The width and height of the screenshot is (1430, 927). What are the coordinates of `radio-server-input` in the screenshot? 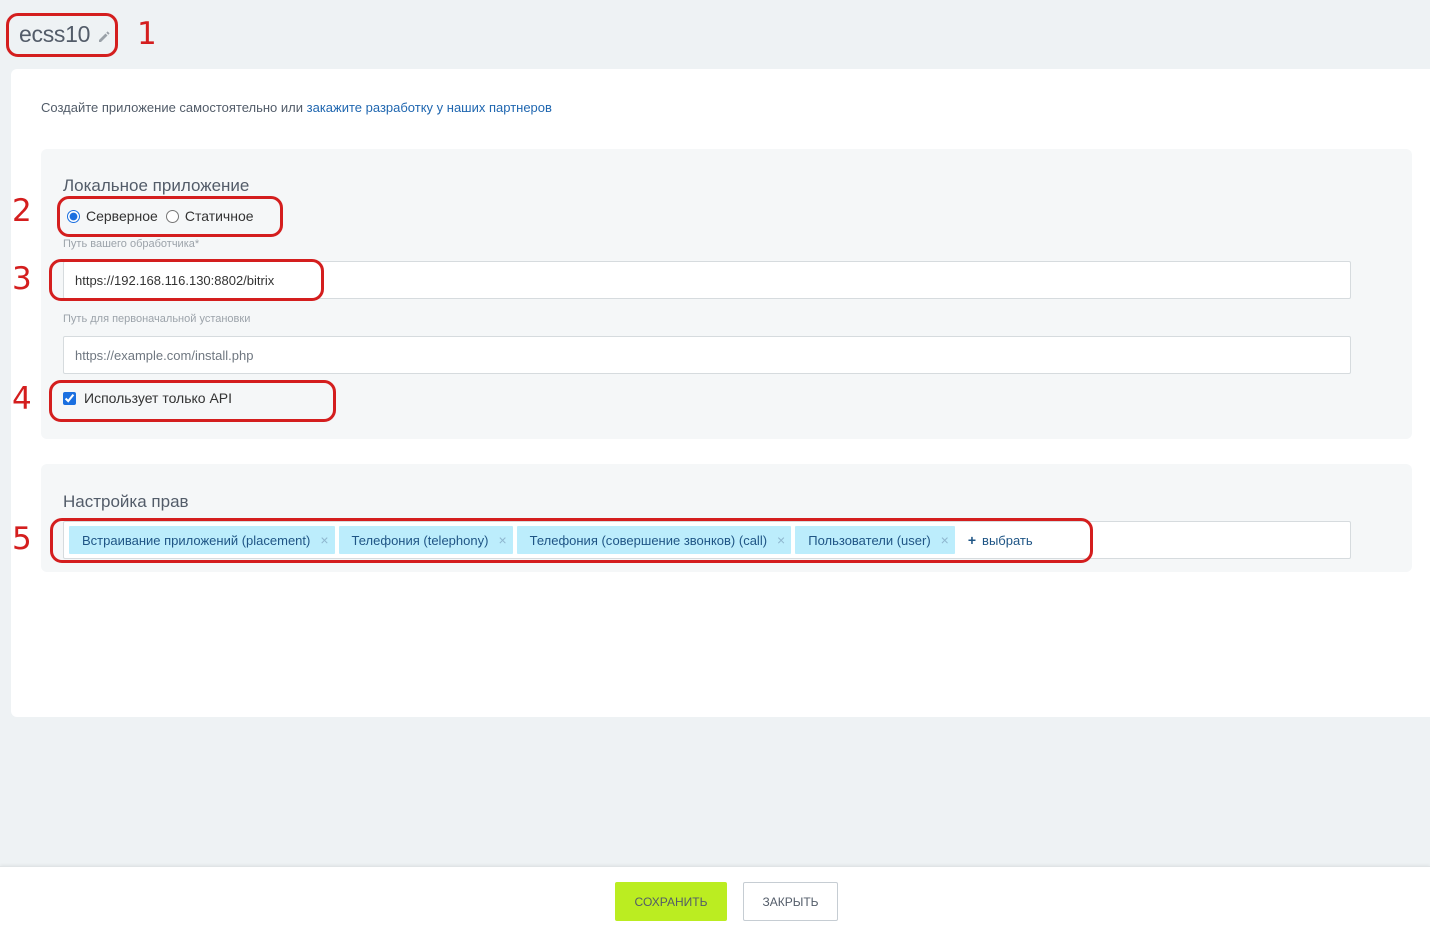 It's located at (73, 216).